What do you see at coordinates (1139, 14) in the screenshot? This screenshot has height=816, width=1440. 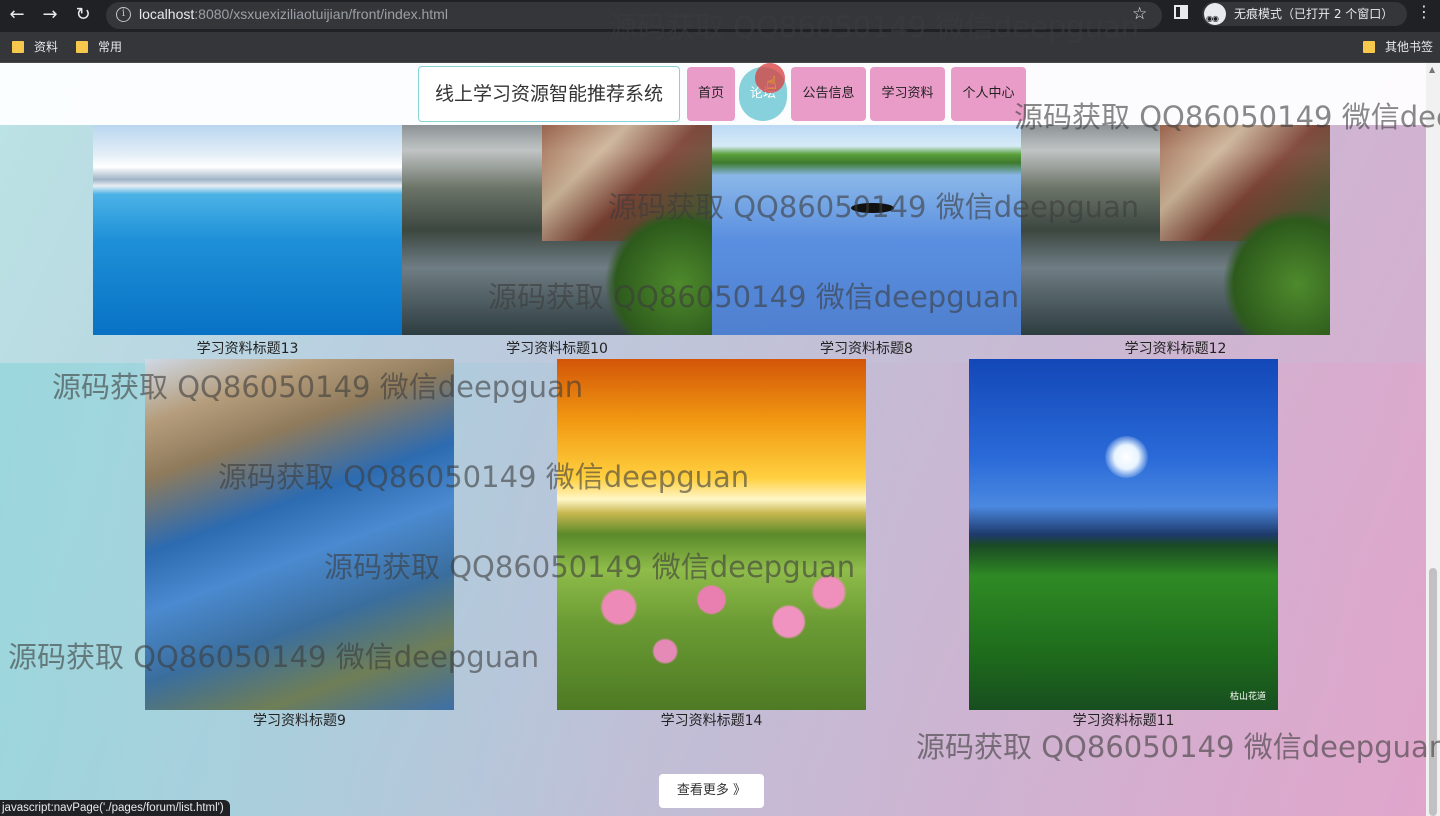 I see `bookmark-star-icon: ☆` at bounding box center [1139, 14].